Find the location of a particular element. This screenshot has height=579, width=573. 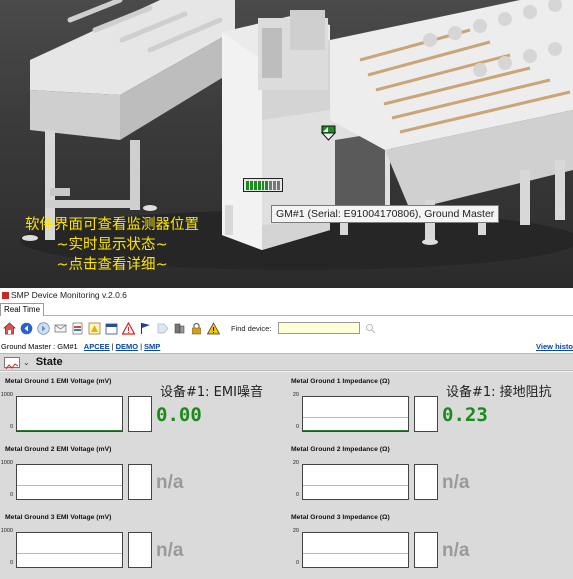

feature-caption: 软件界面可查看监测器位置 ~实时显示状态~ ~点击查看详细~ is located at coordinates (112, 245).